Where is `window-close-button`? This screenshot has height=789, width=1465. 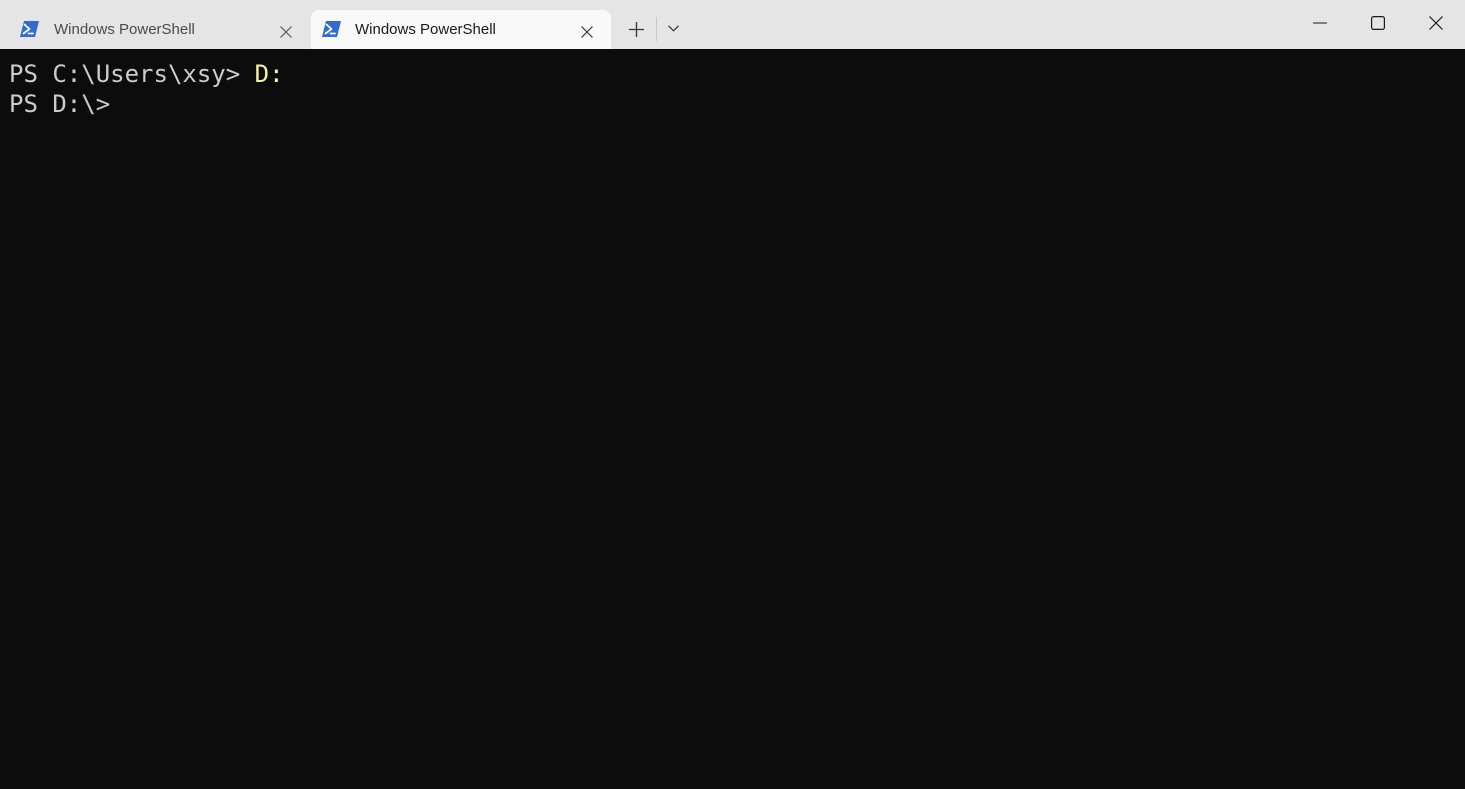
window-close-button is located at coordinates (1436, 23).